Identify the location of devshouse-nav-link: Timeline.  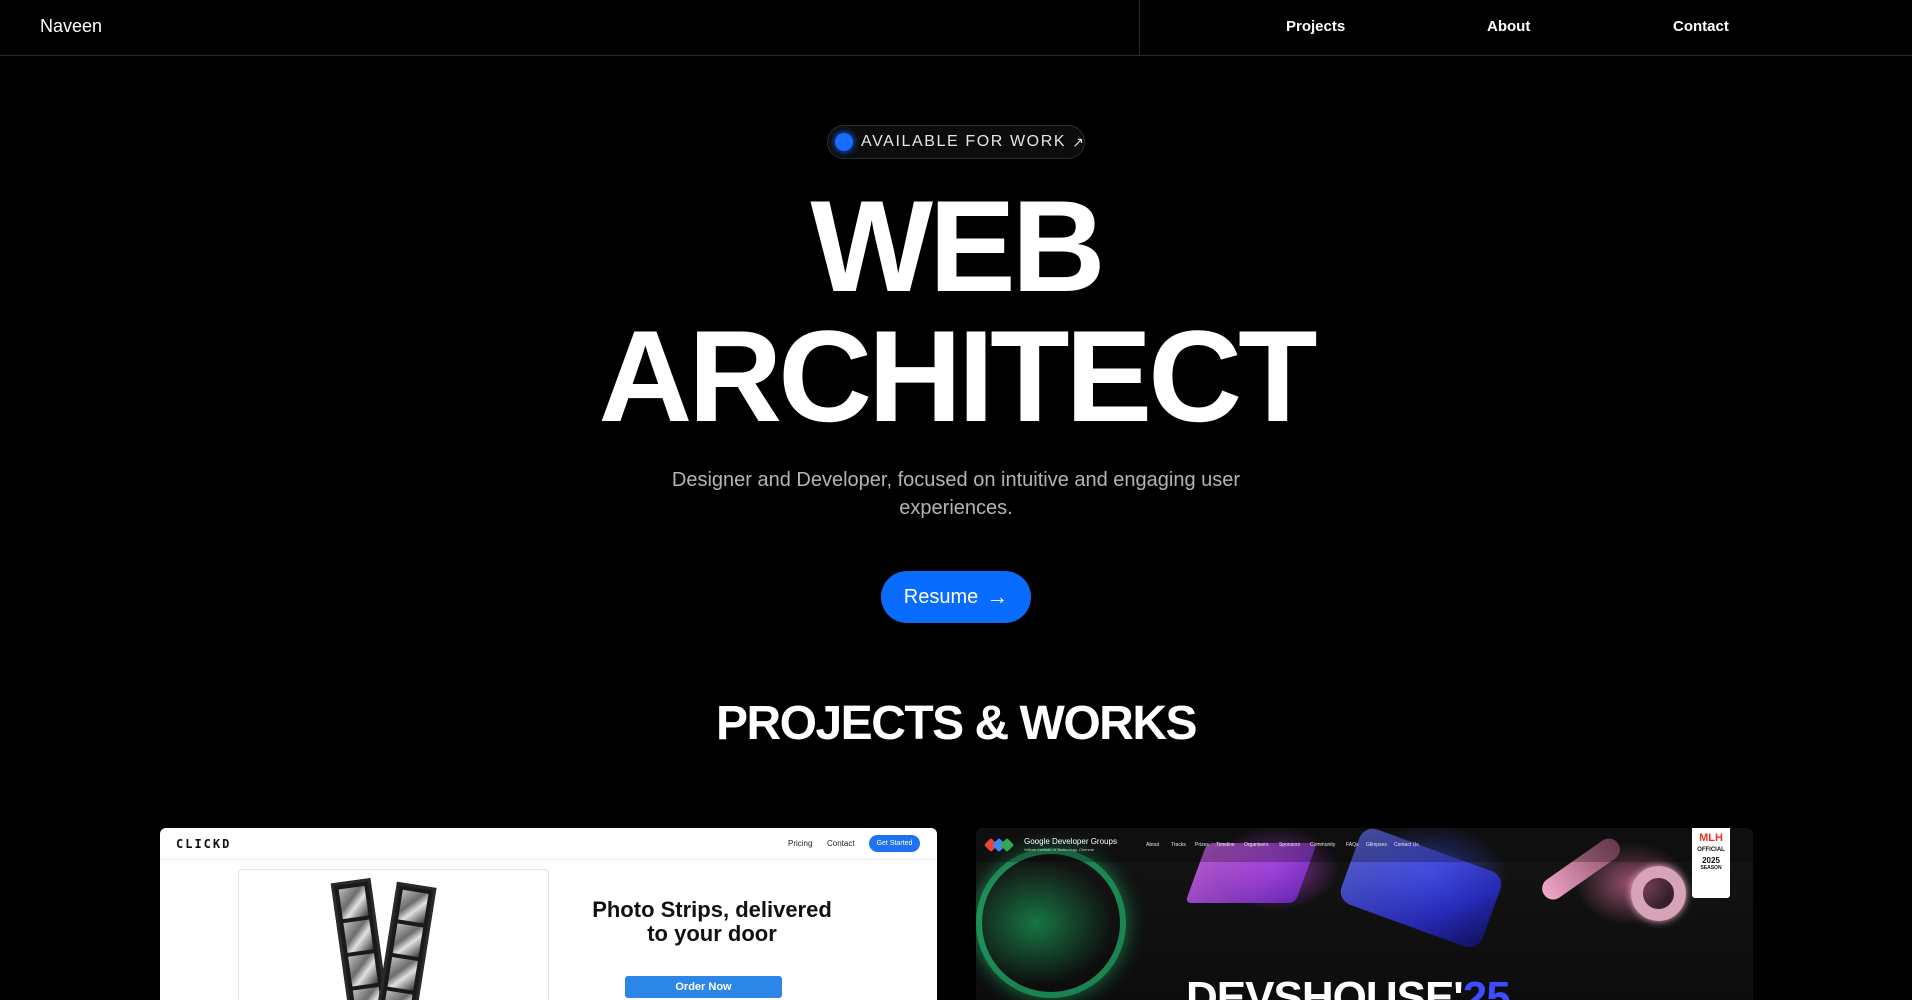
(1225, 845).